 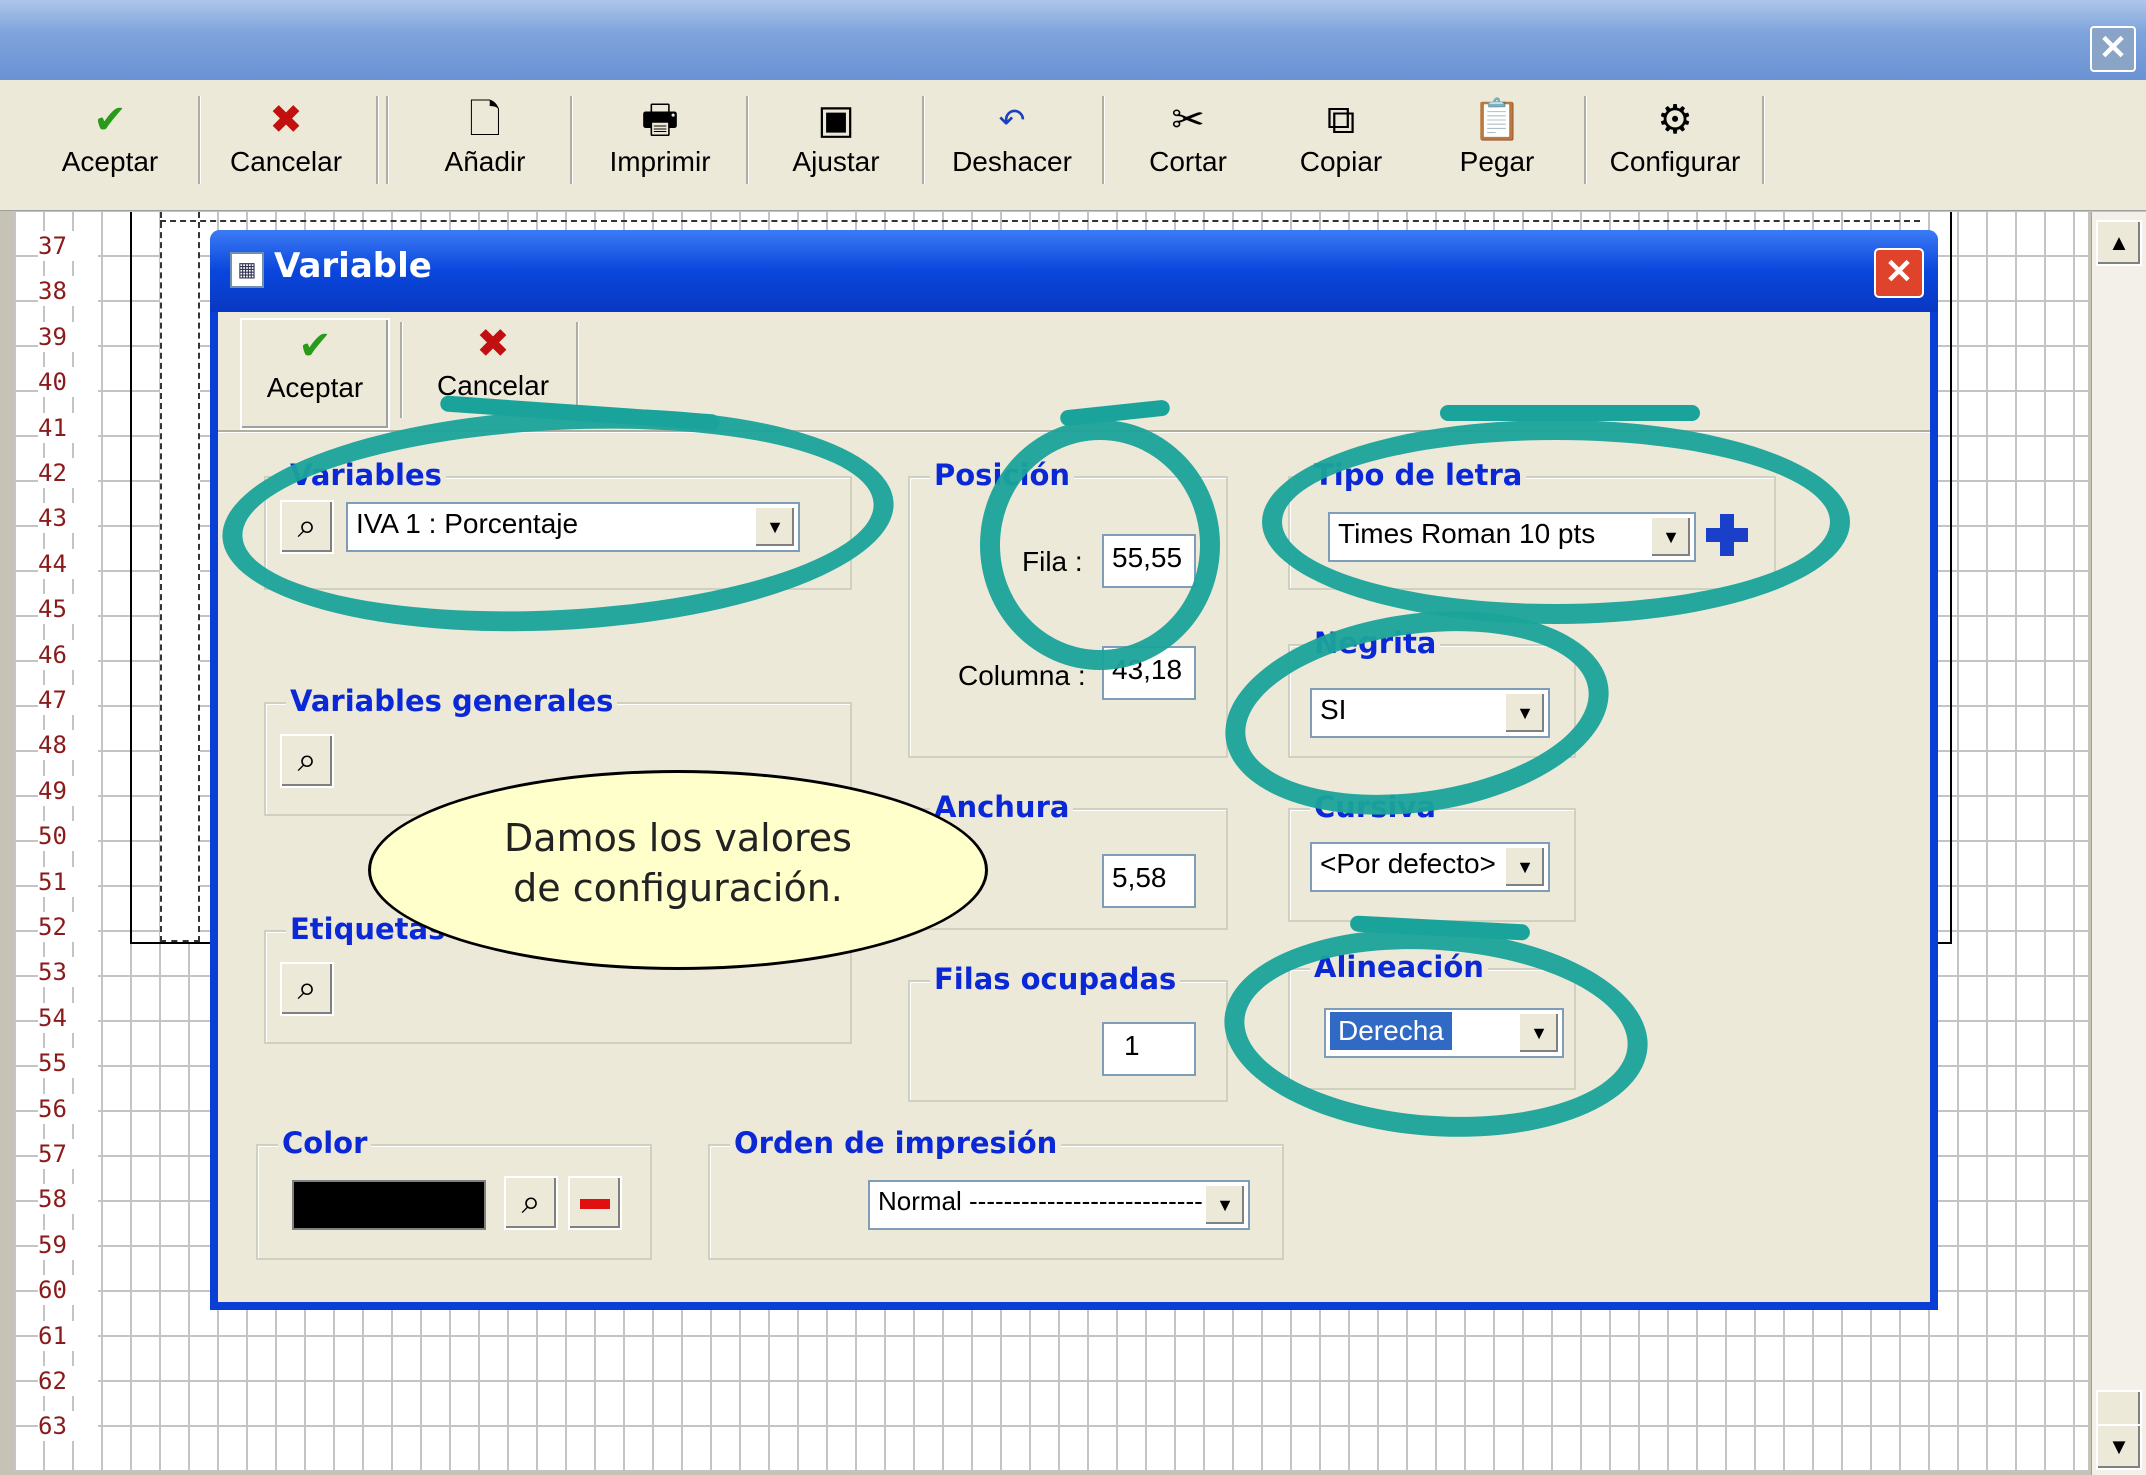 What do you see at coordinates (1012, 120) in the screenshot?
I see `undo-icon: ↶` at bounding box center [1012, 120].